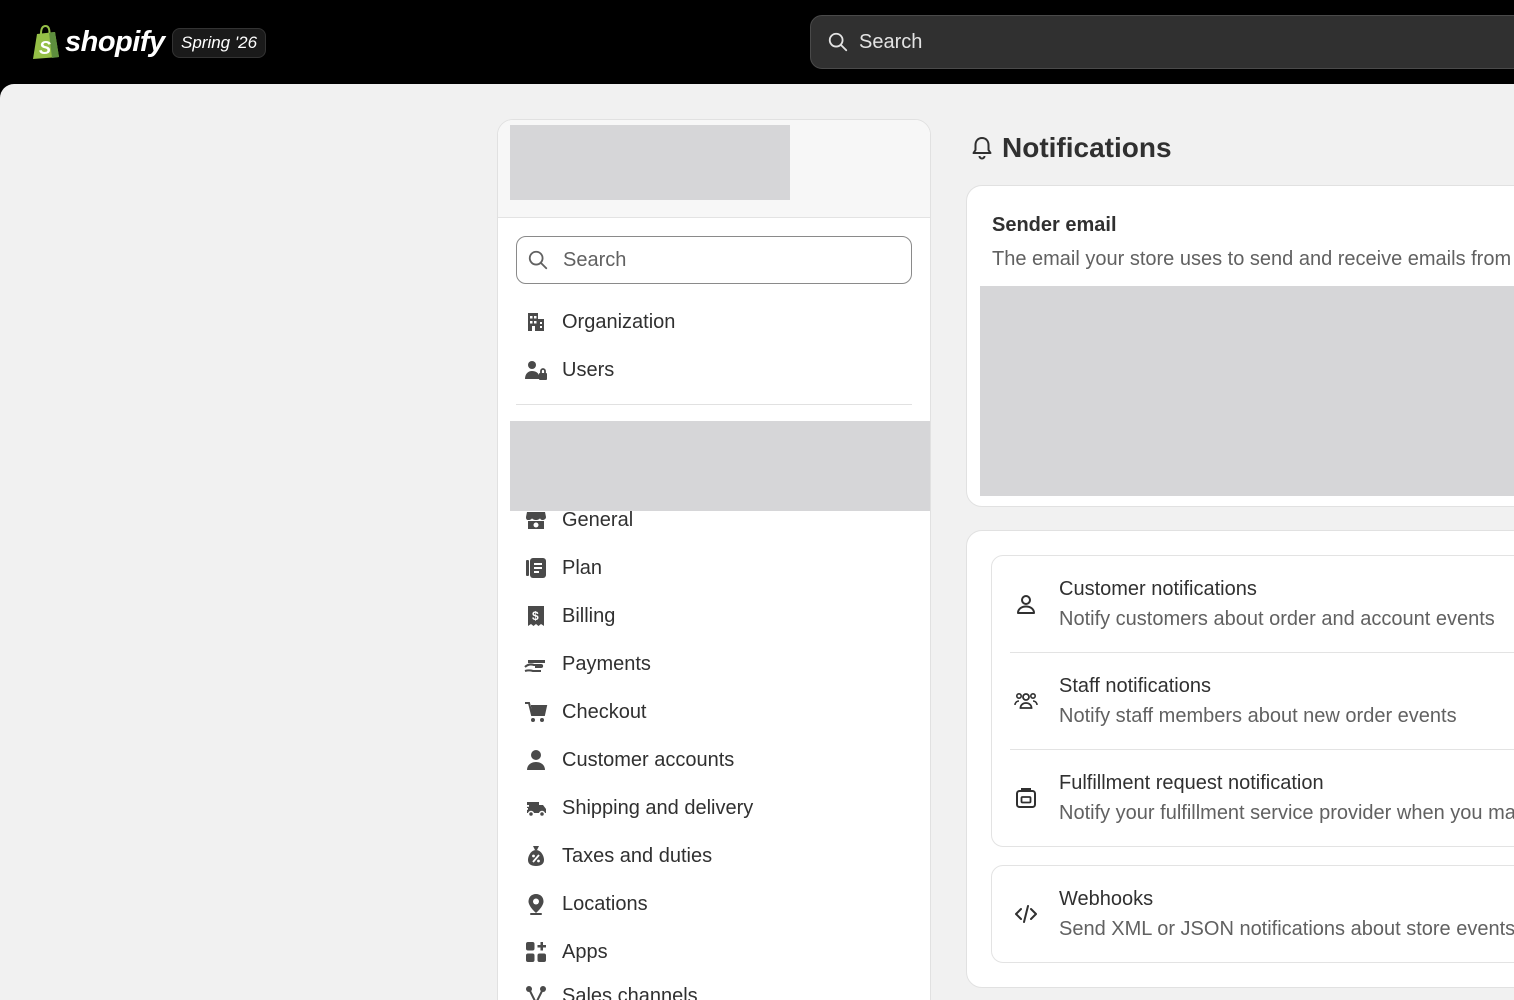 The height and width of the screenshot is (1000, 1514). Describe the element at coordinates (648, 759) in the screenshot. I see `sidebar-item-label: Customer accounts` at that location.